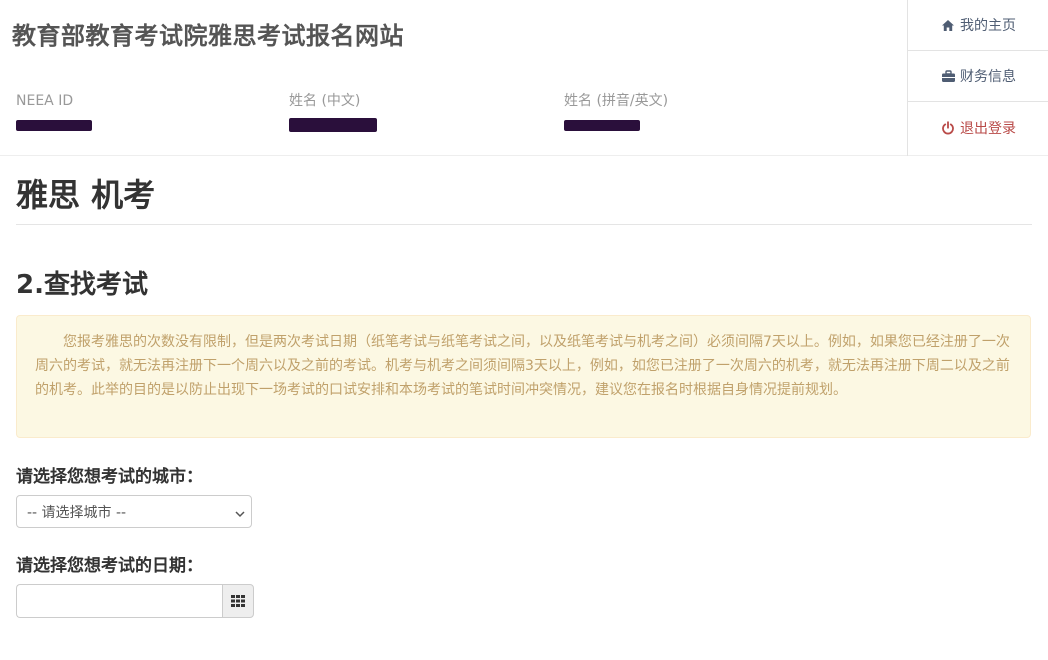 The height and width of the screenshot is (660, 1048). What do you see at coordinates (54, 111) in the screenshot?
I see `neea-id-block: NEEA ID` at bounding box center [54, 111].